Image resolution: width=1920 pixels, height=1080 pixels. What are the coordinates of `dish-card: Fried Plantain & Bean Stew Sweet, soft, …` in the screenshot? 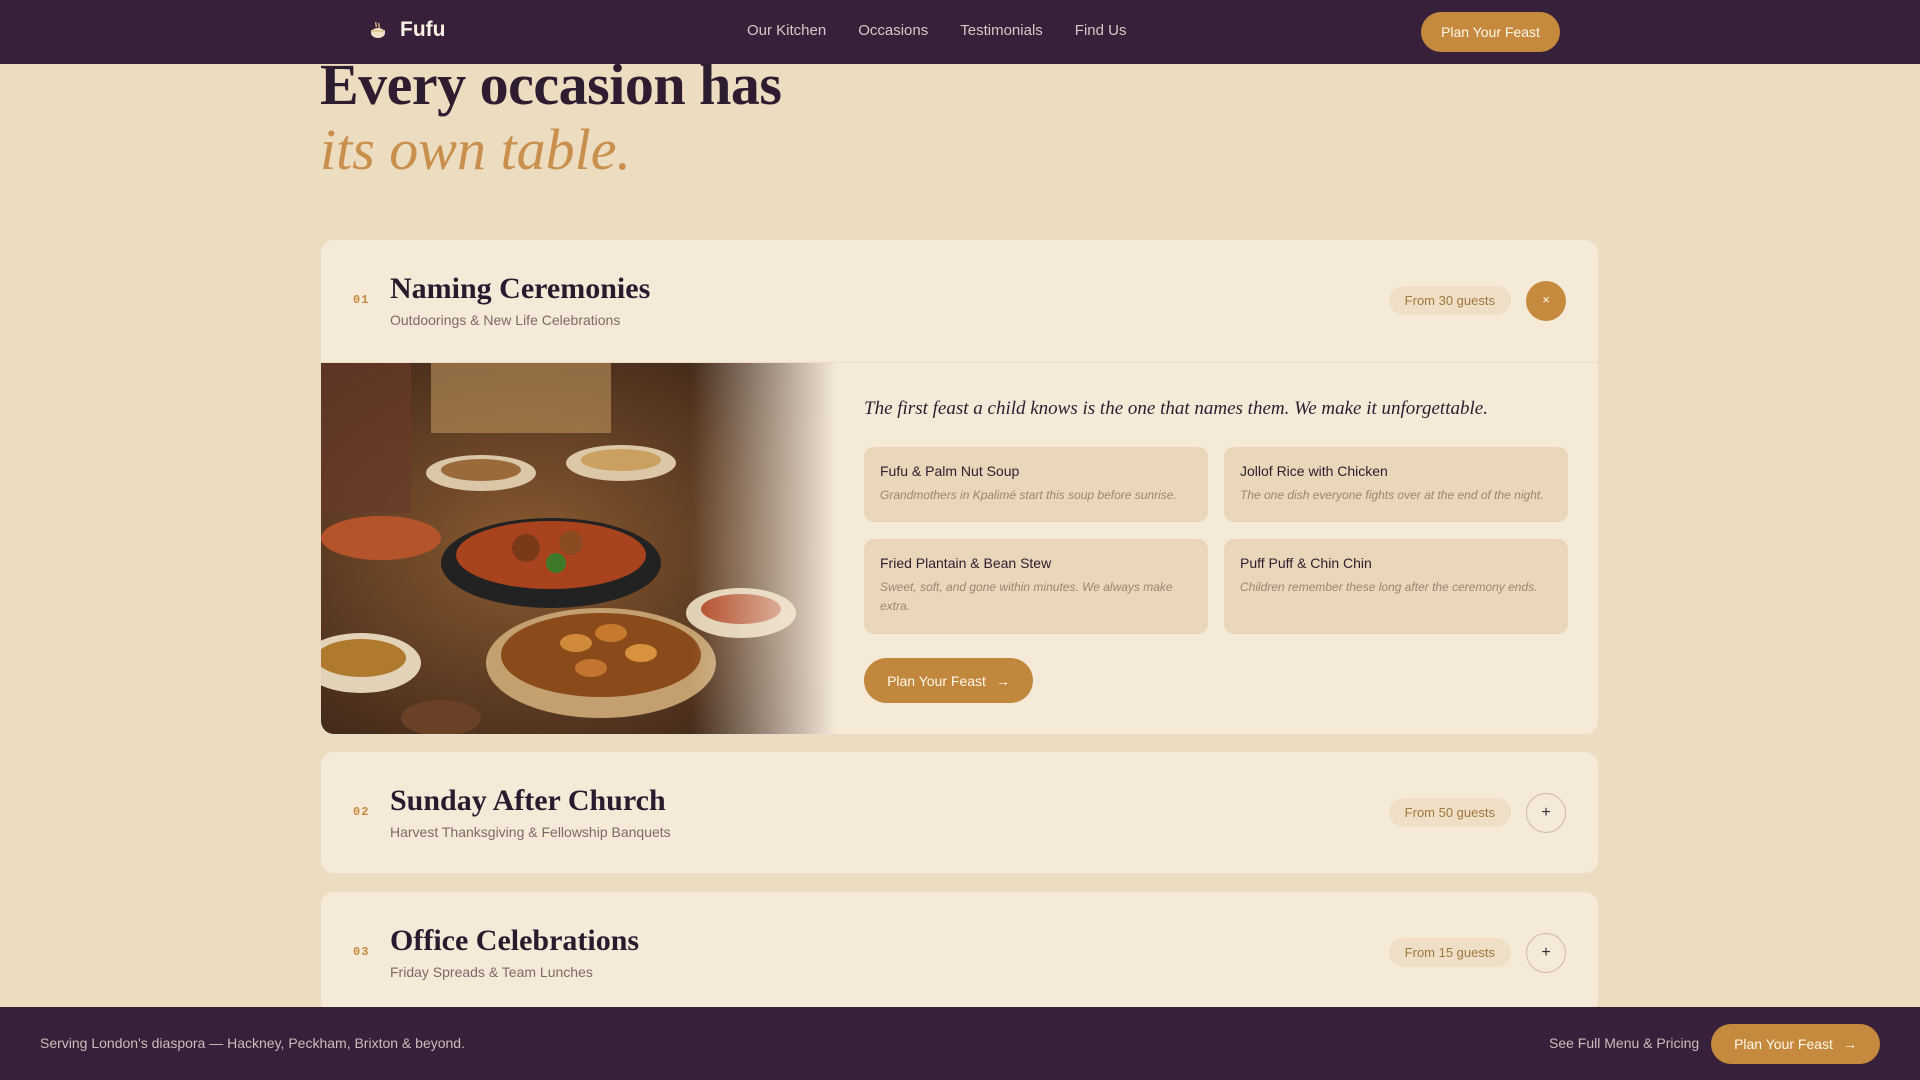 It's located at (1036, 586).